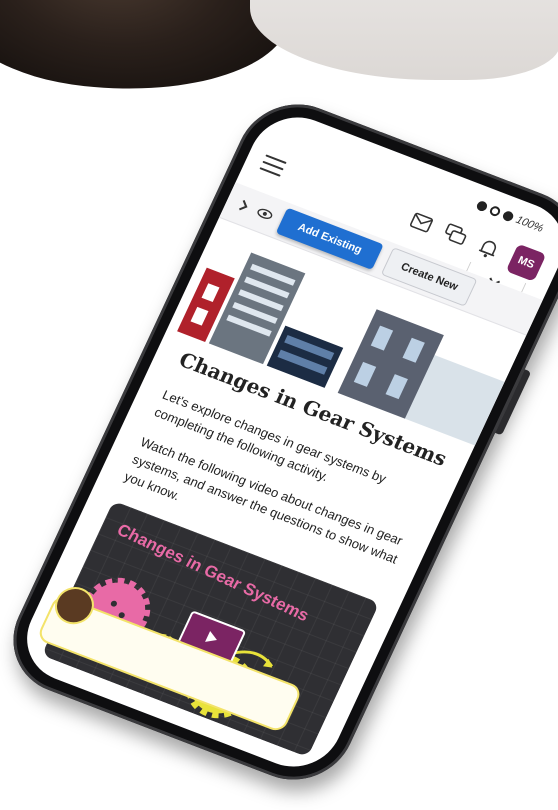  I want to click on navy-building, so click(305, 356).